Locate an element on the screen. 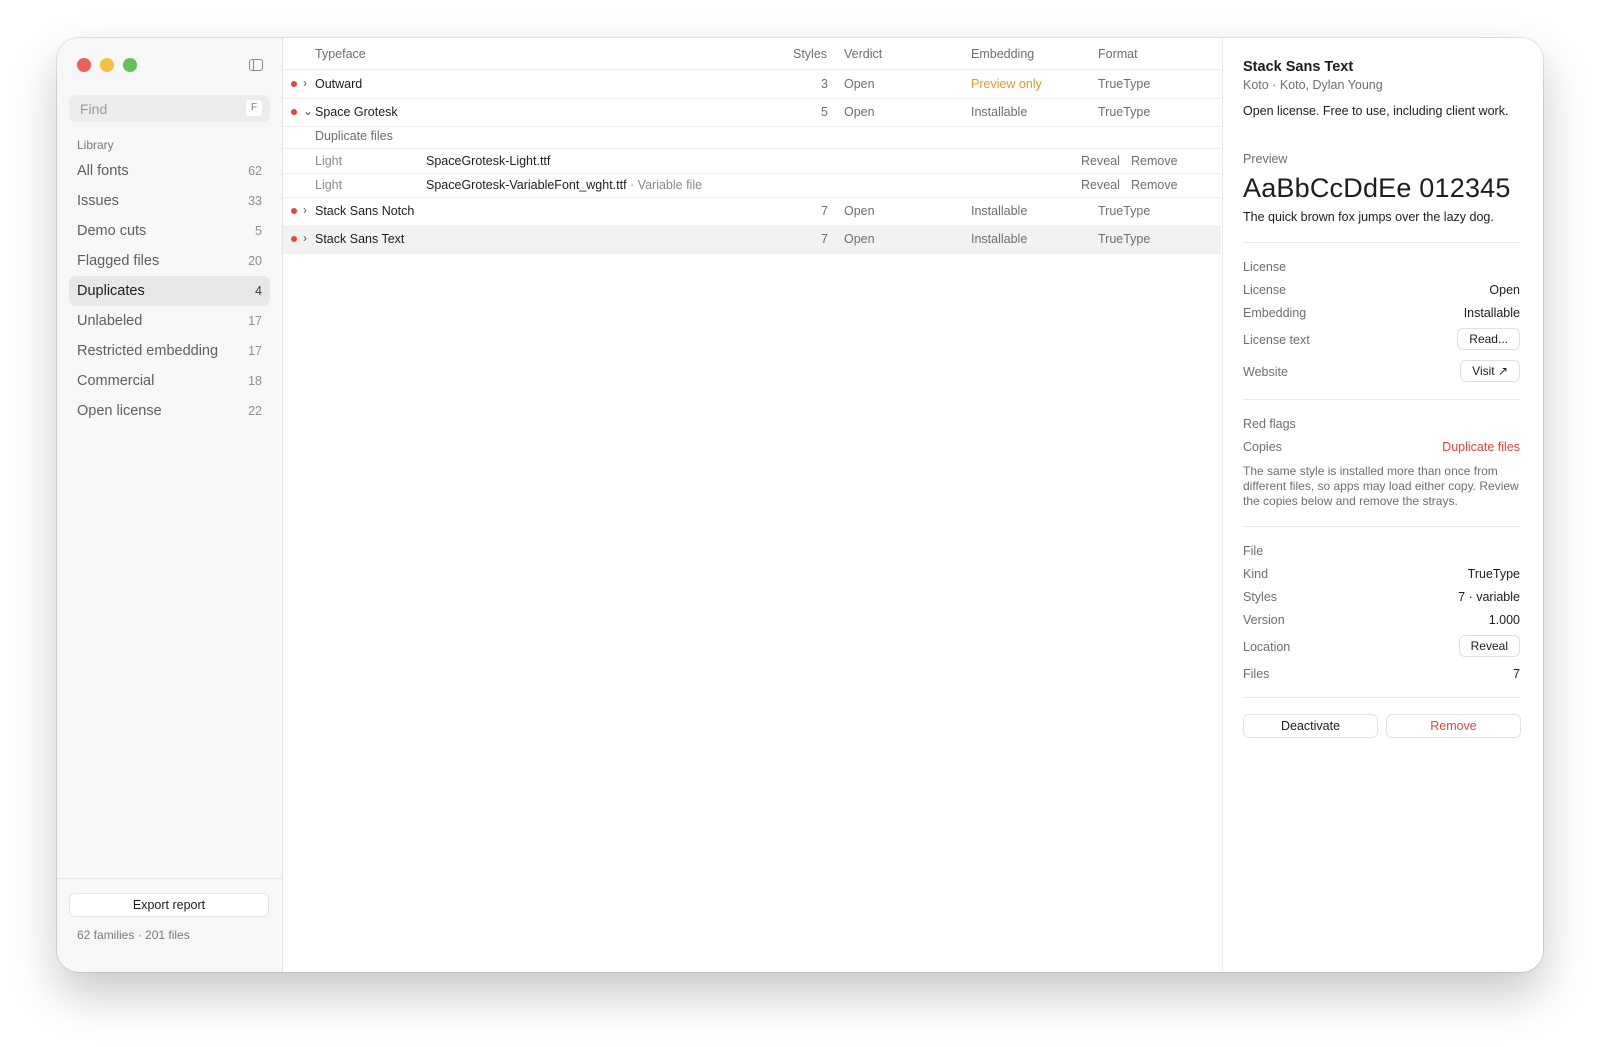 Image resolution: width=1600 pixels, height=1047 pixels. sidebar-toggle-icon is located at coordinates (256, 65).